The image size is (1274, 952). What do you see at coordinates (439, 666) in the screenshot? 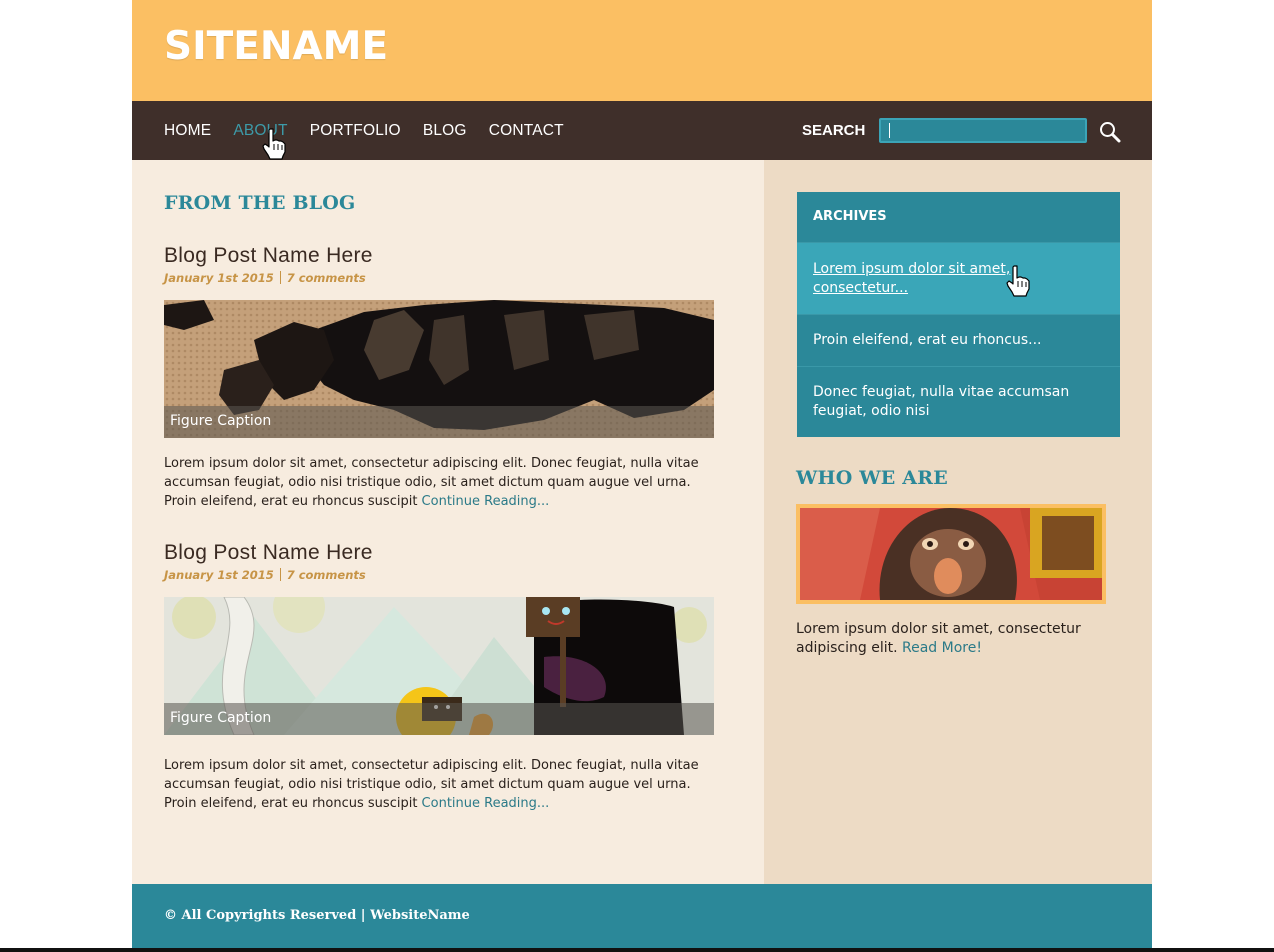
I see `post-figure-illustration: Figure Caption` at bounding box center [439, 666].